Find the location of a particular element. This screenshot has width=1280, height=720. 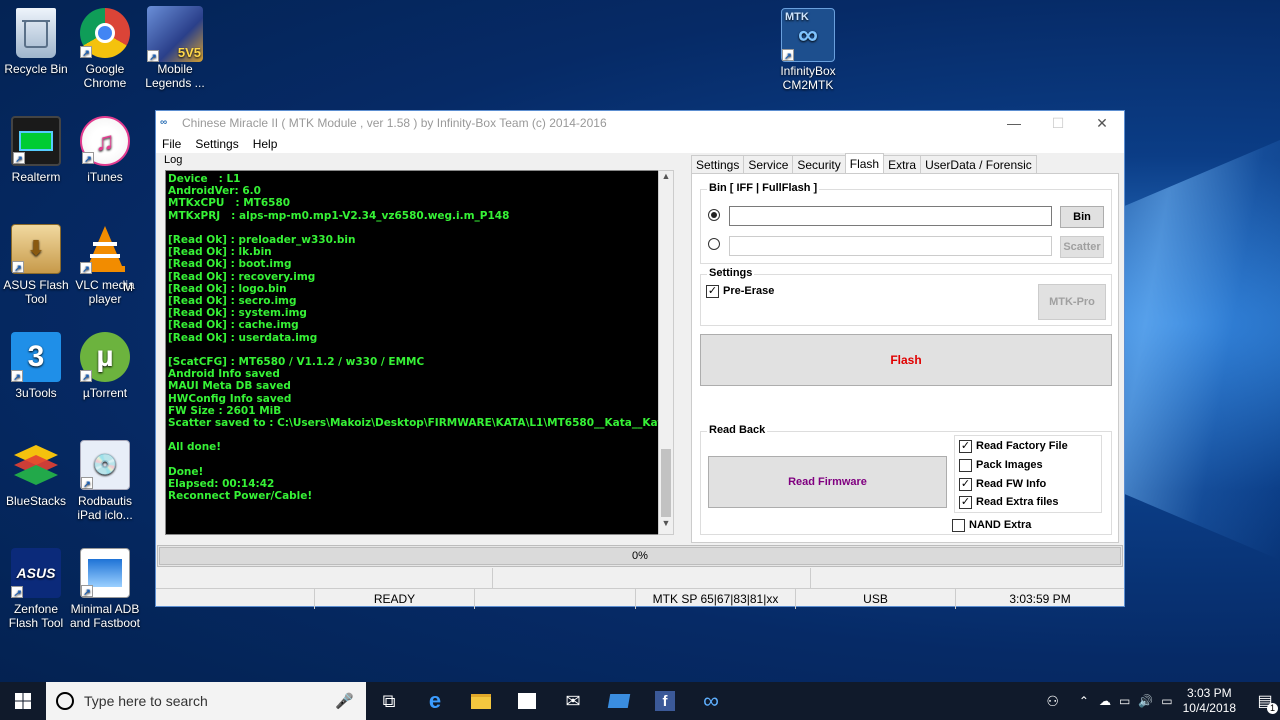

tab-security: Security is located at coordinates (819, 164).